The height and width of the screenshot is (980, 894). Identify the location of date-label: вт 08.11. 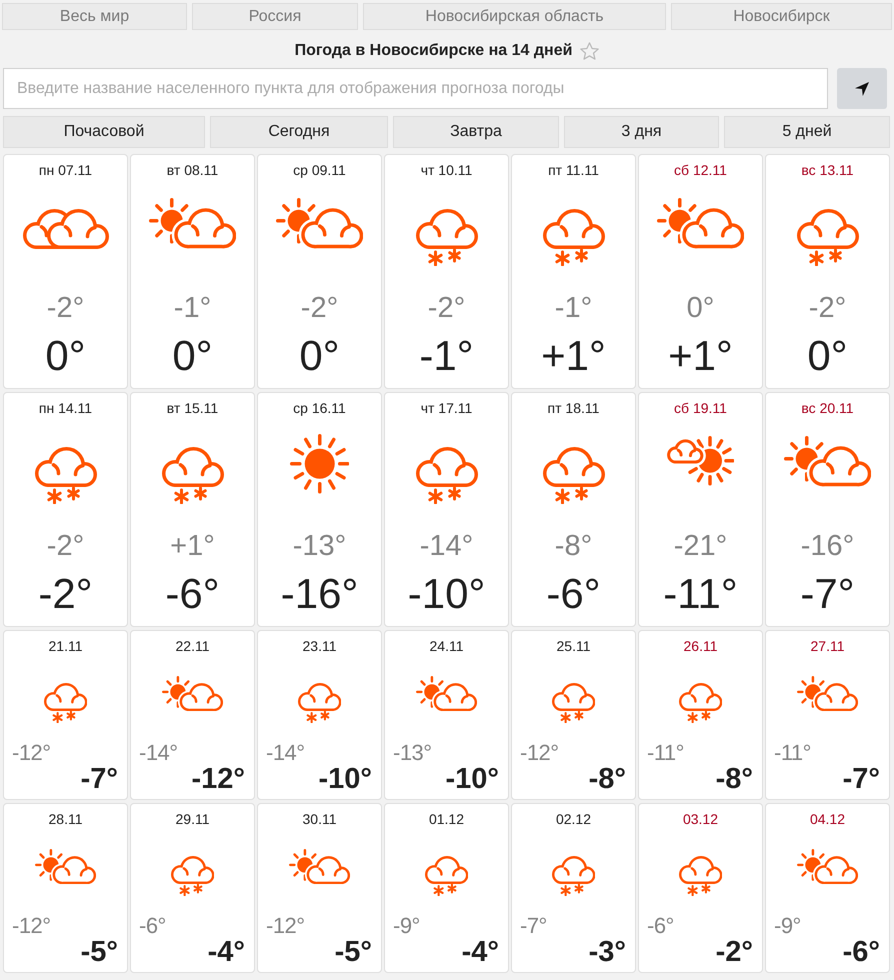
(192, 170).